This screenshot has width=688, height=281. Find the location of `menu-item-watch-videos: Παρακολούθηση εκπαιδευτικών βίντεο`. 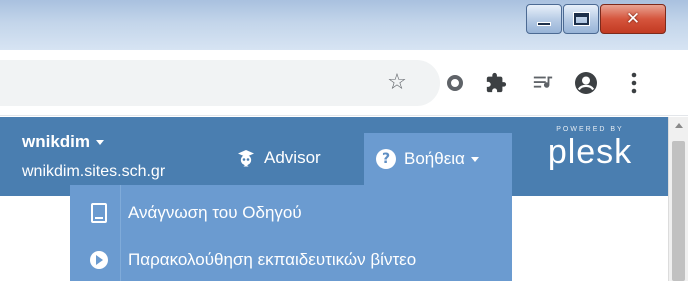

menu-item-watch-videos: Παρακολούθηση εκπαιδευτικών βίντεο is located at coordinates (291, 259).